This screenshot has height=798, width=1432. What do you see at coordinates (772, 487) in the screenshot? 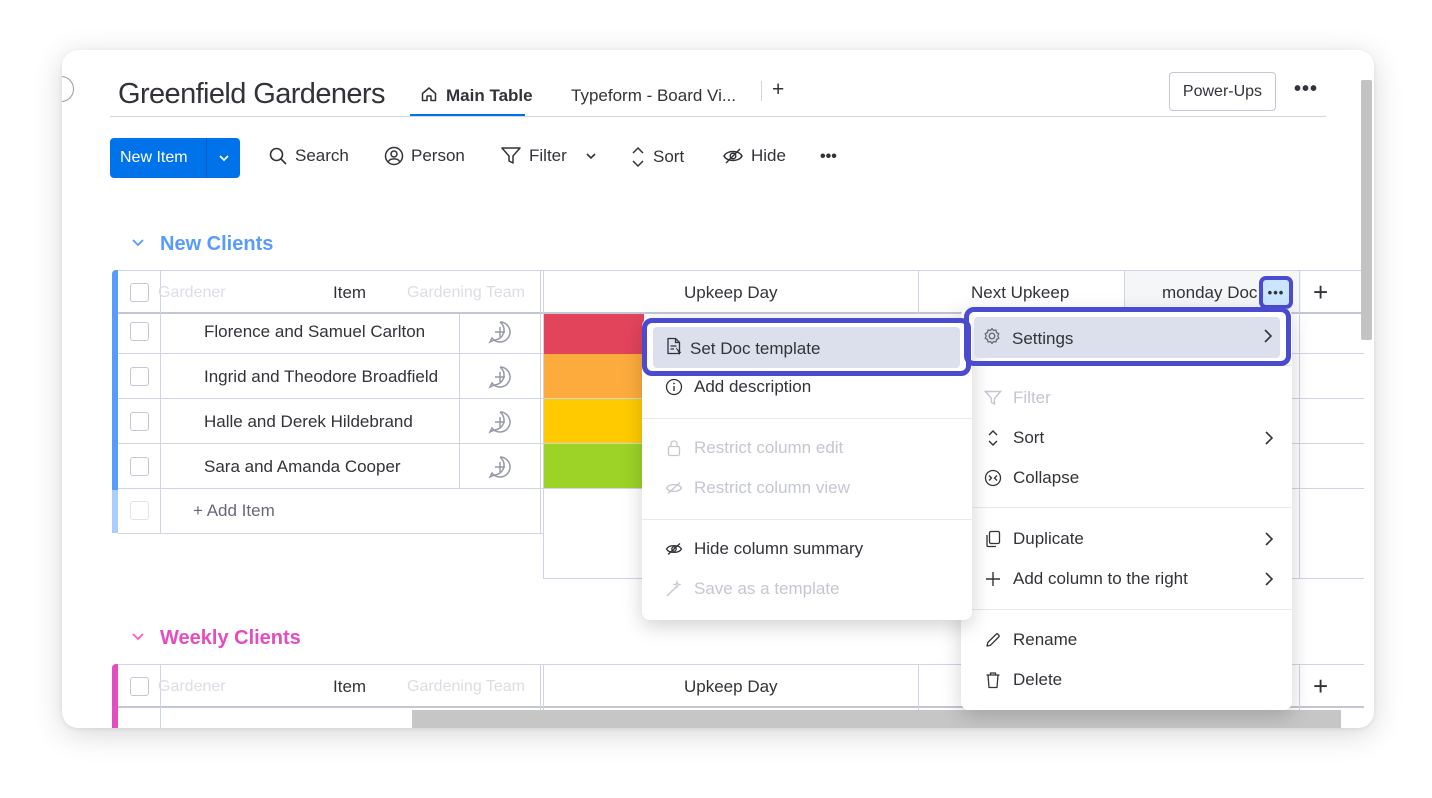
I see `menu-item-label: Restrict column view` at bounding box center [772, 487].